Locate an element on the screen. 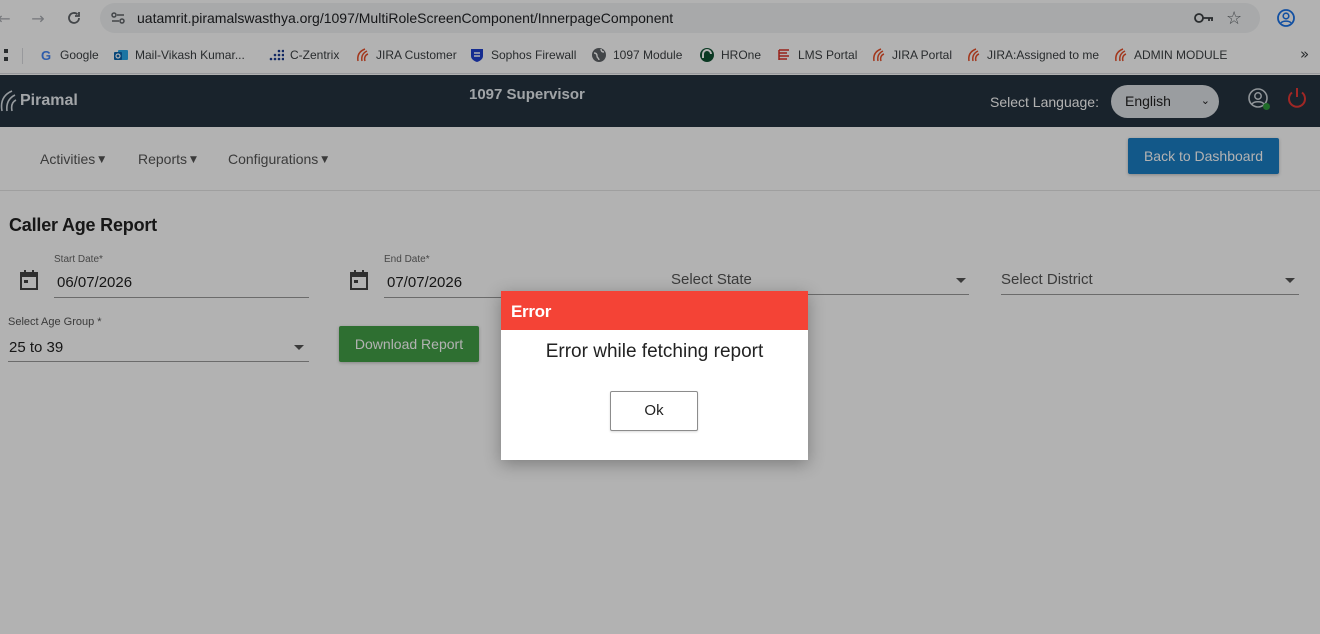 This screenshot has width=1320, height=634. dialog-message: Error while fetching report is located at coordinates (654, 351).